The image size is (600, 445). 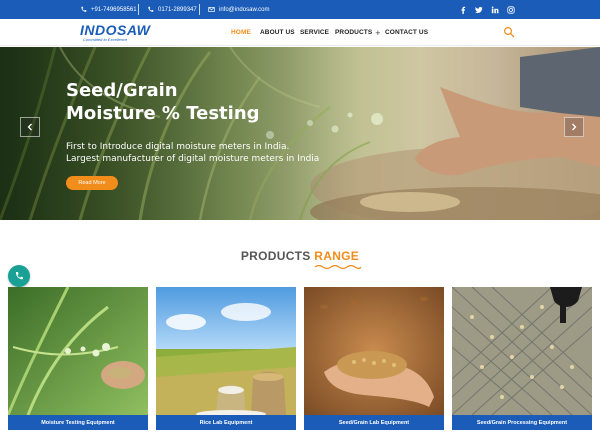 I want to click on linkedin-link, so click(x=495, y=9).